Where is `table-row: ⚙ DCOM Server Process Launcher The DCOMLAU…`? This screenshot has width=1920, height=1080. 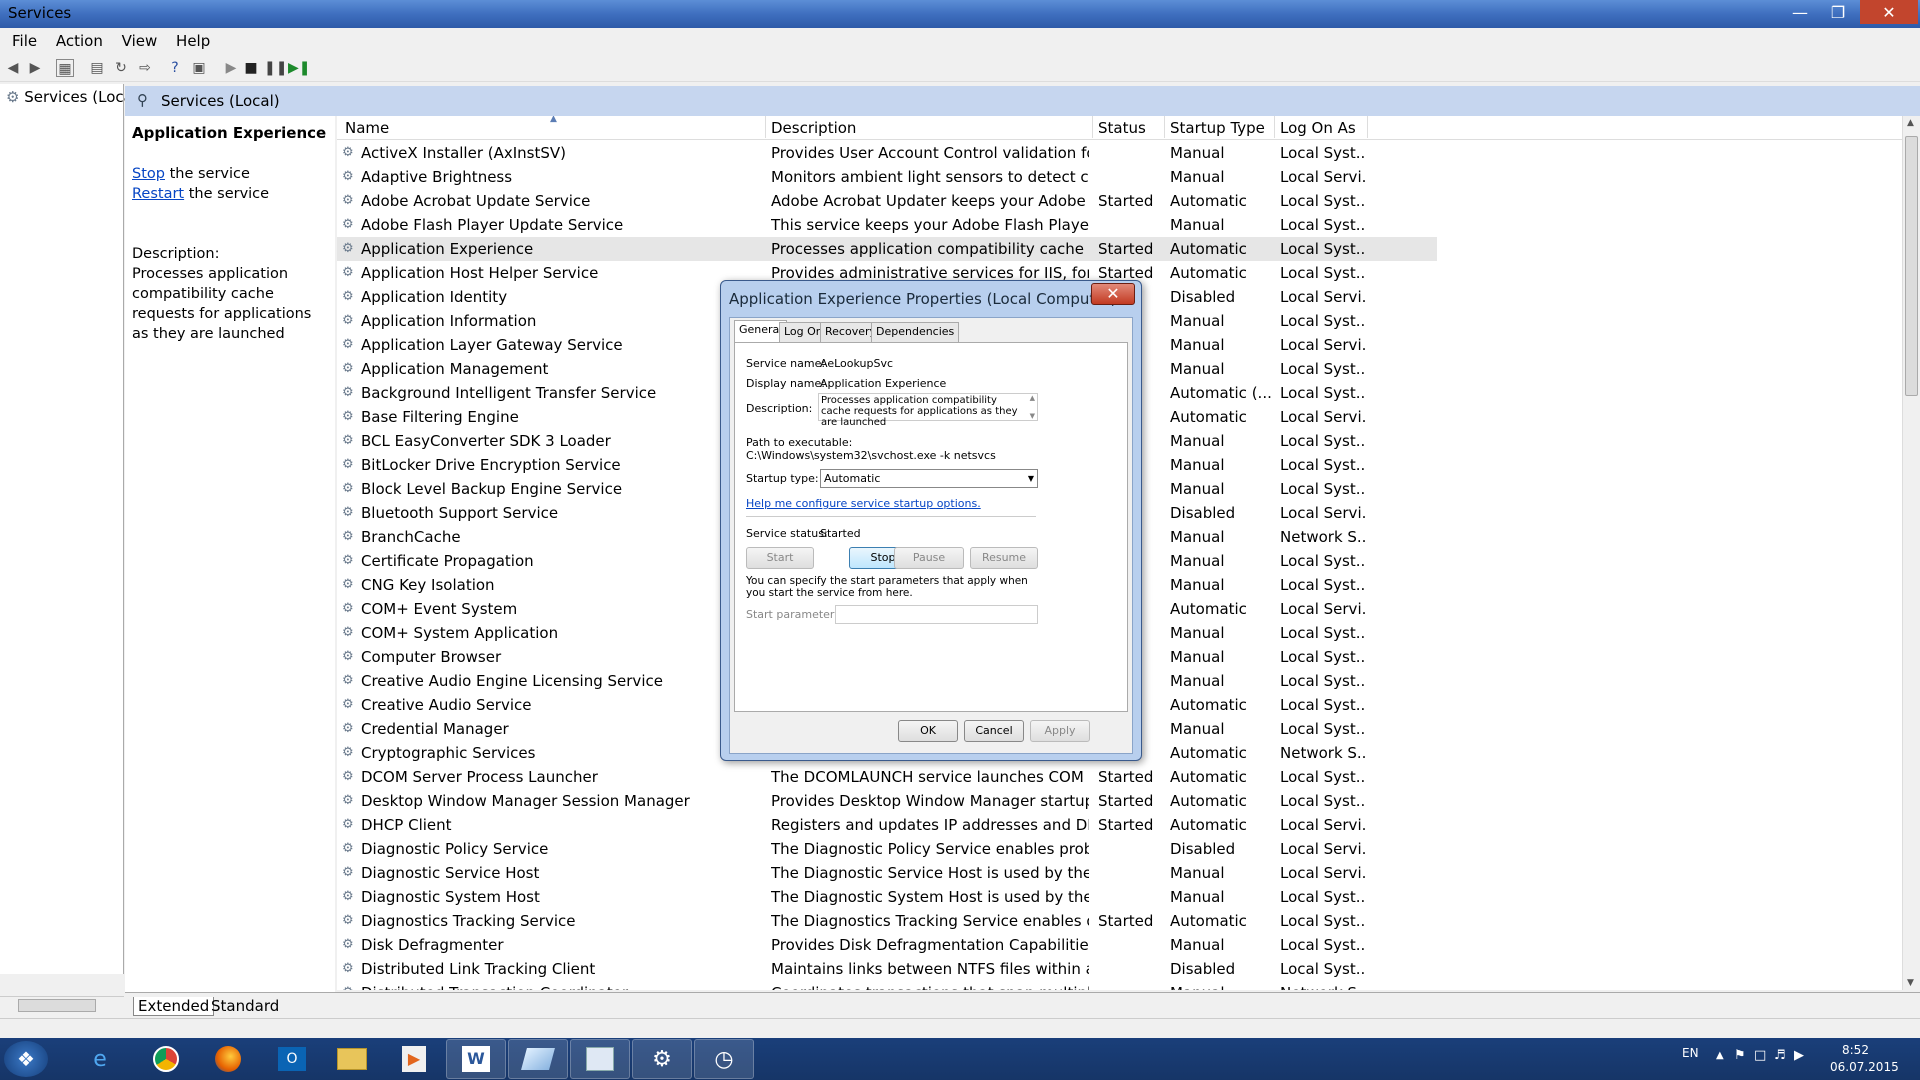 table-row: ⚙ DCOM Server Process Launcher The DCOMLAU… is located at coordinates (887, 777).